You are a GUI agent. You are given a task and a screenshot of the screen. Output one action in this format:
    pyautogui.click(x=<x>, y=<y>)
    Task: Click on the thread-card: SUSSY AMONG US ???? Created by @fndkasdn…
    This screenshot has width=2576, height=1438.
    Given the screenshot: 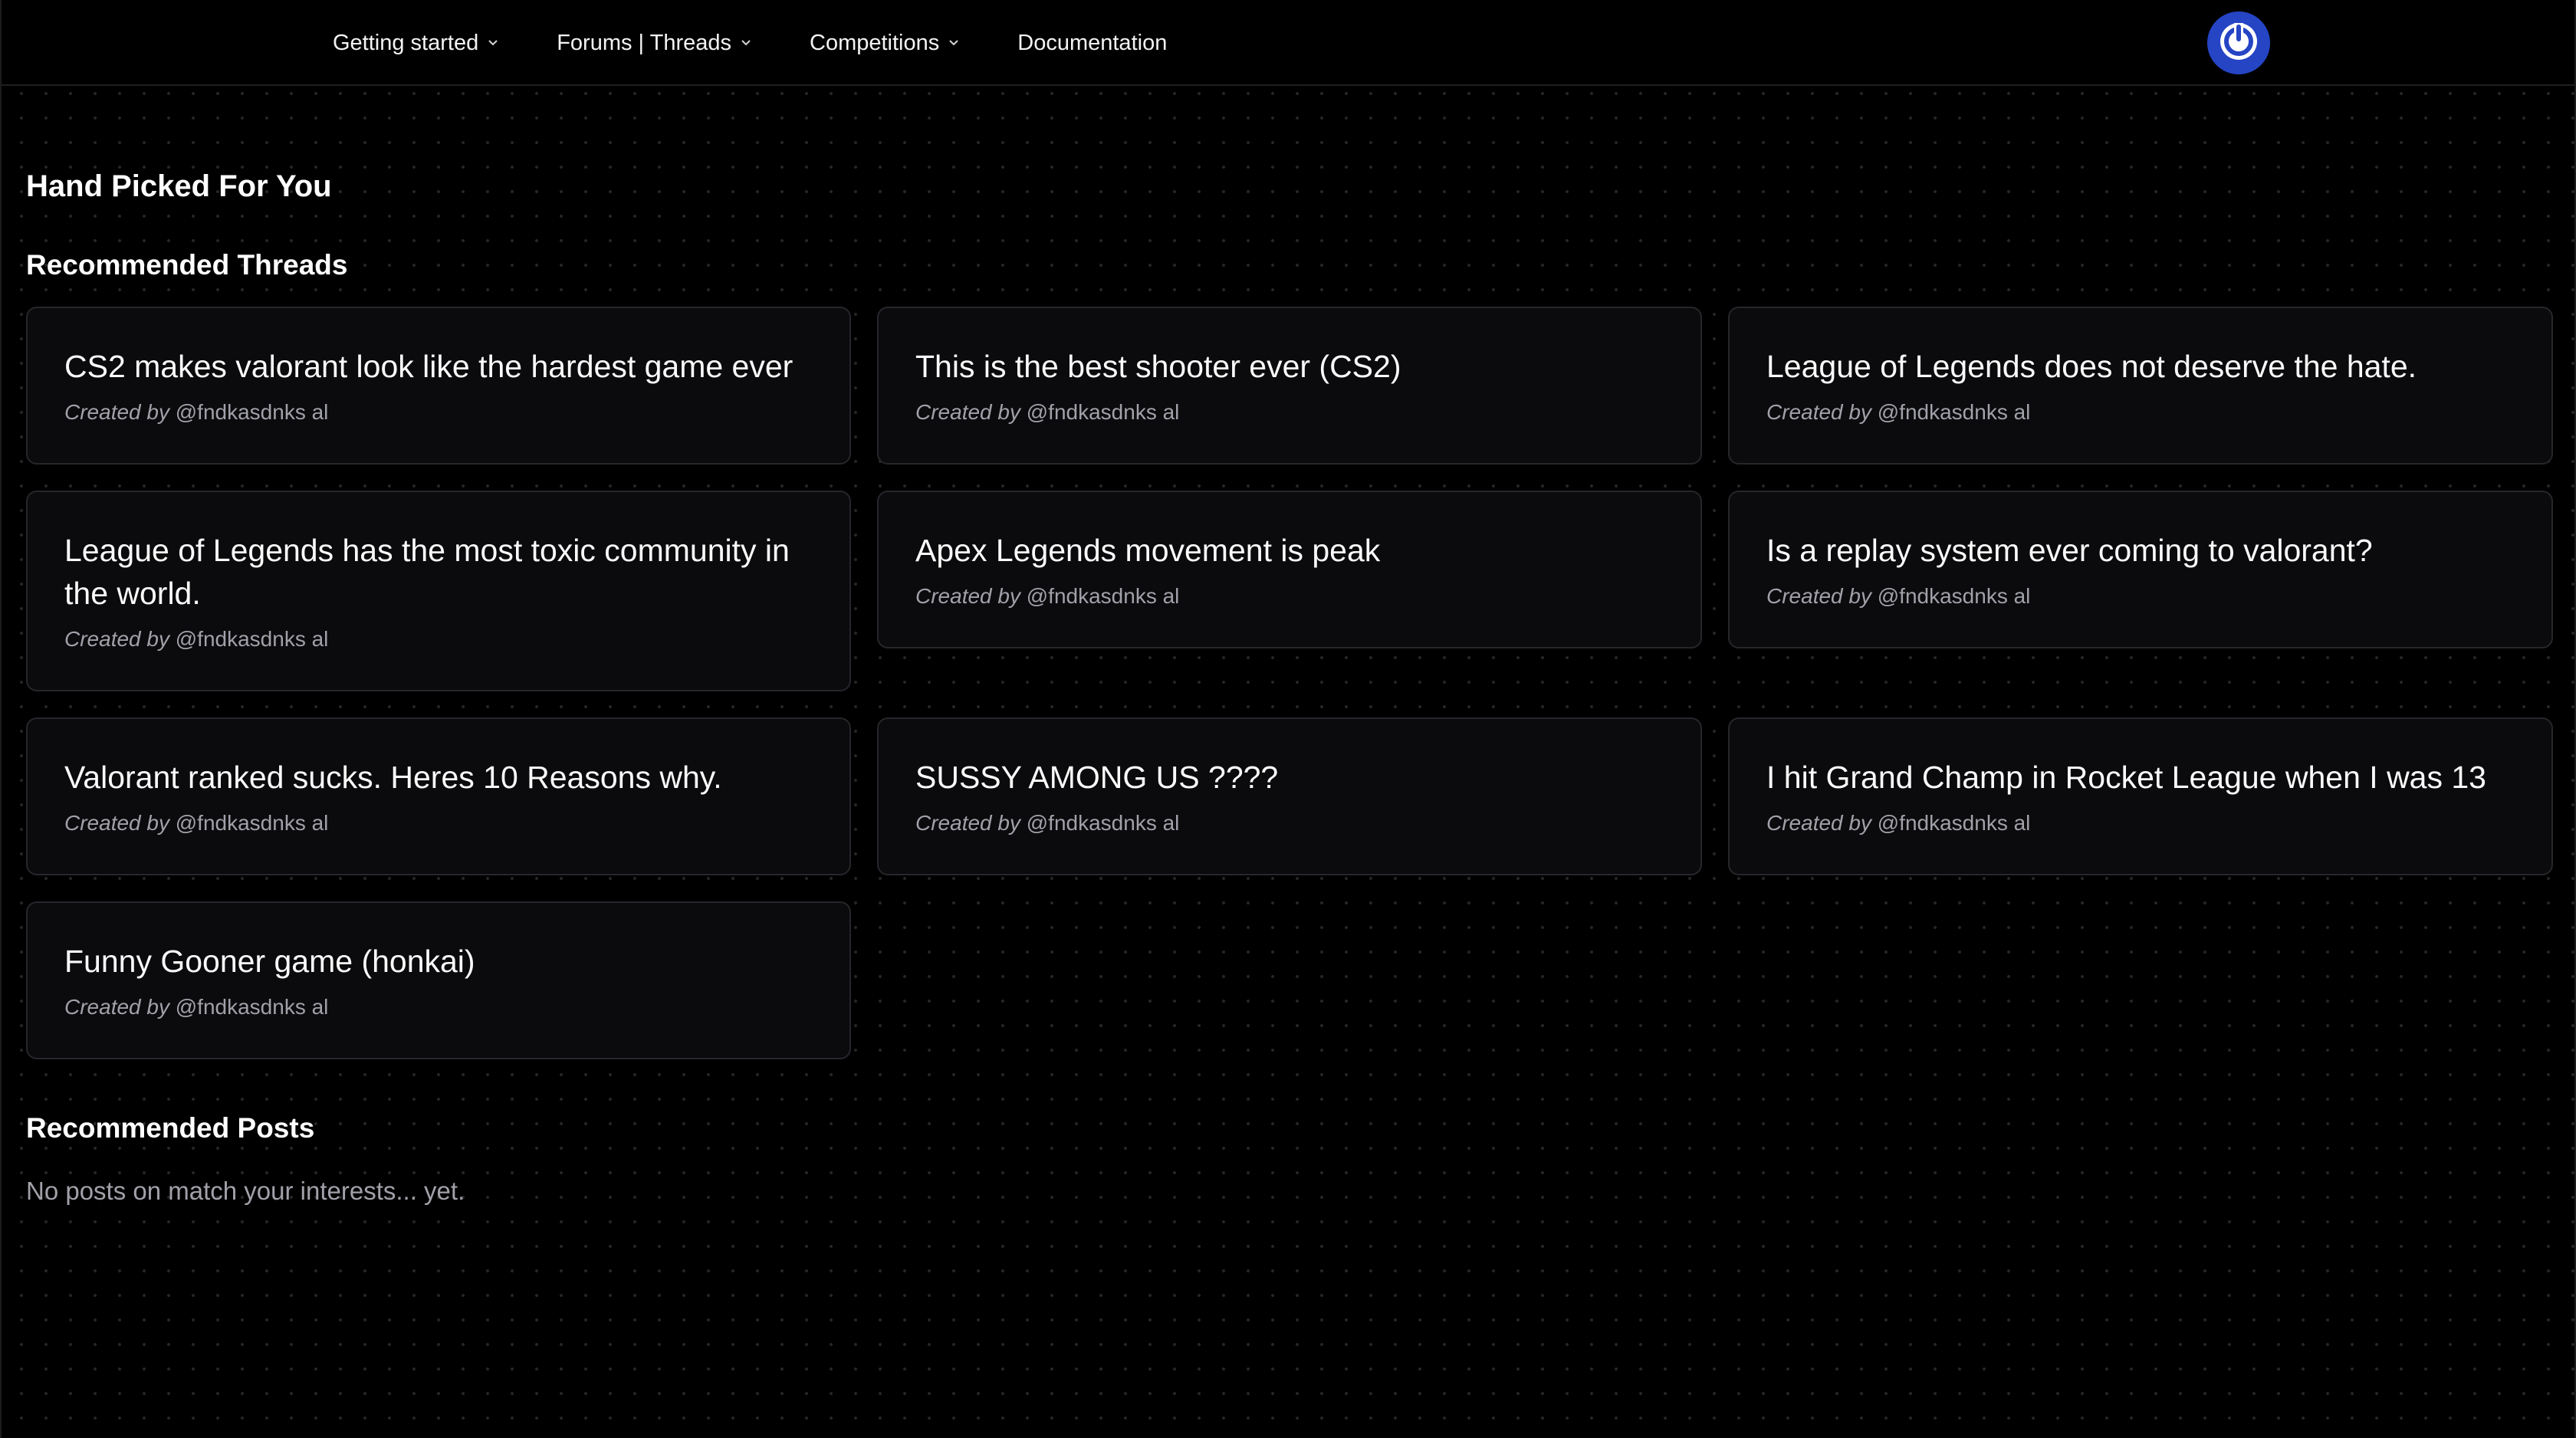 What is the action you would take?
    pyautogui.click(x=1290, y=796)
    